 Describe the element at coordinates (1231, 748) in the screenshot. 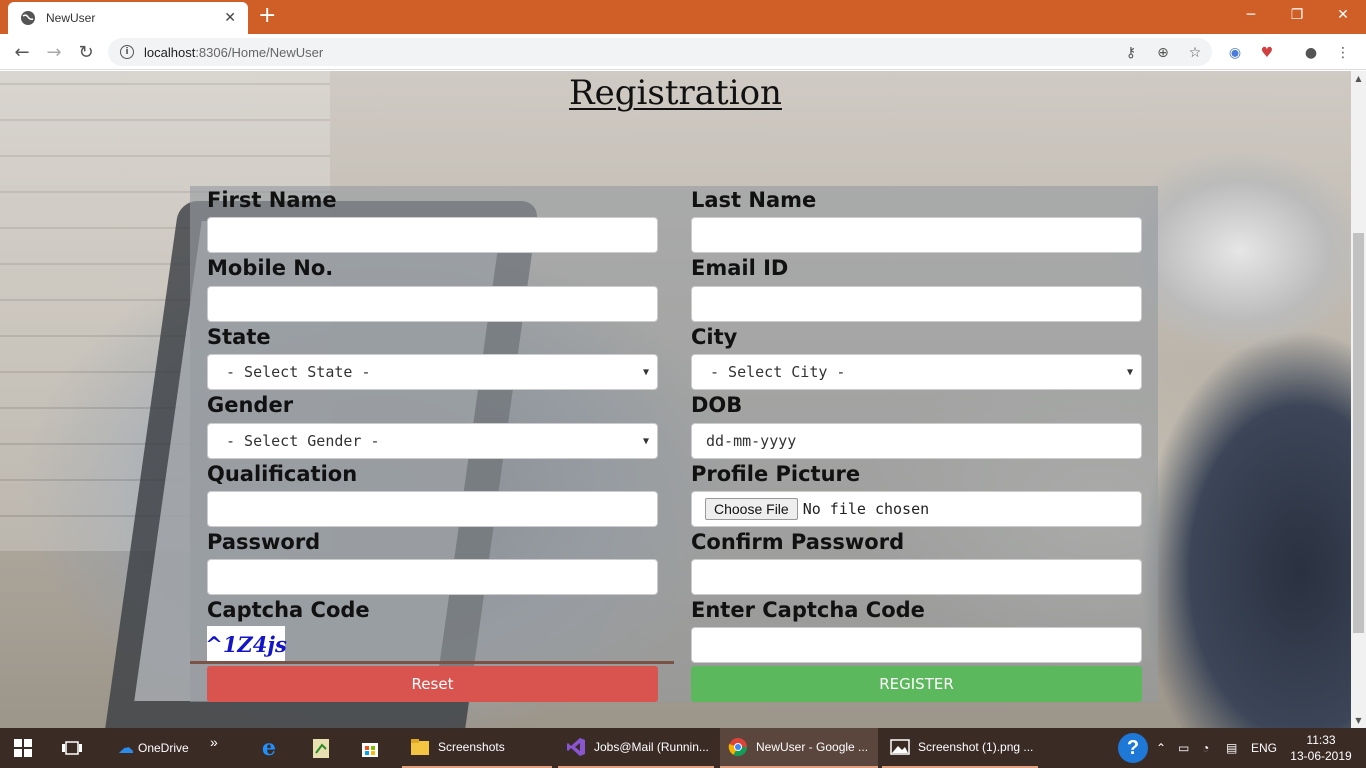

I see `notifications-icon: ▤` at that location.